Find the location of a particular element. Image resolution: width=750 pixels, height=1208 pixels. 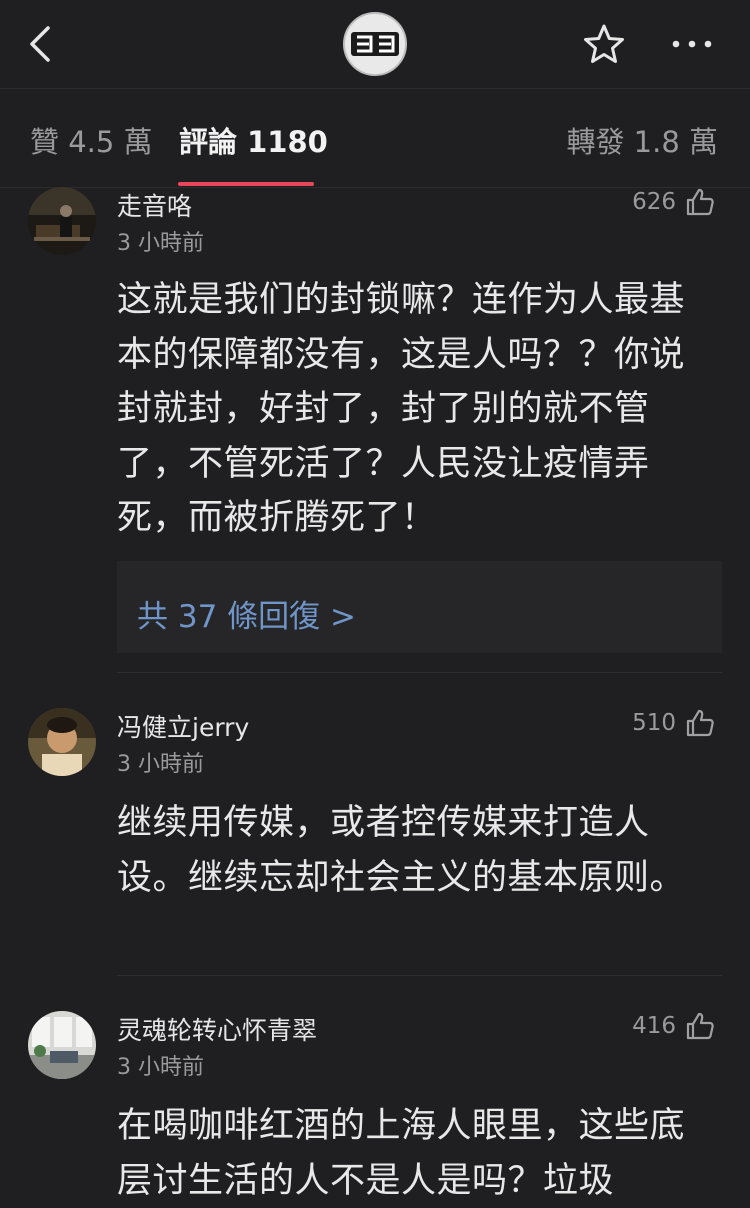

top-bar is located at coordinates (375, 44).